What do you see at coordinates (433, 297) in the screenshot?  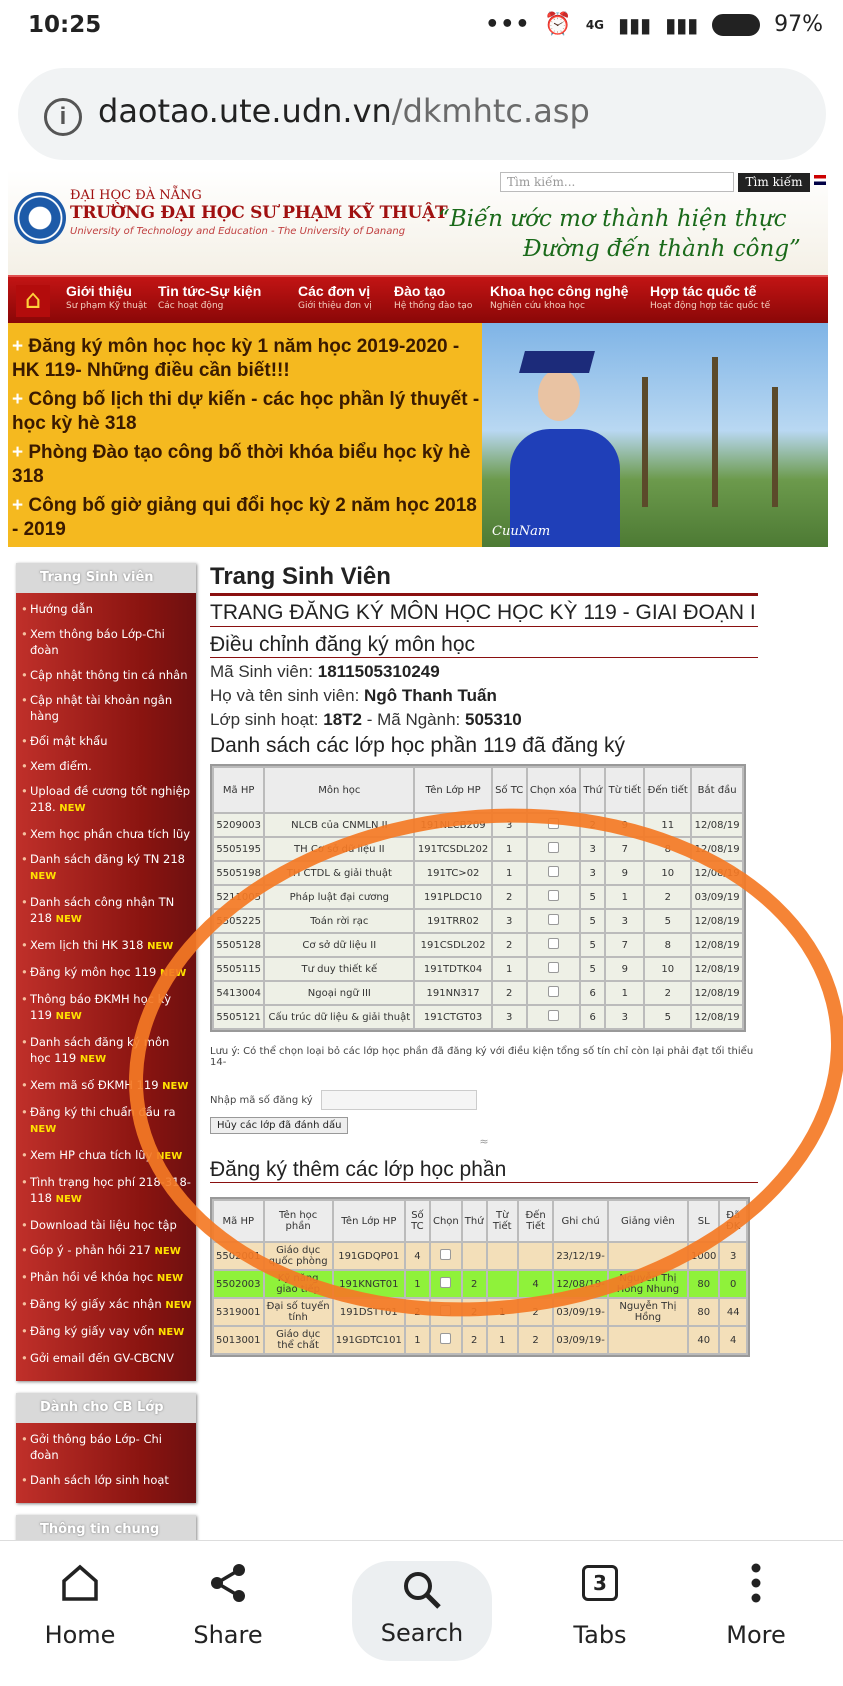 I see `nav-item-dao-tao: Đào tạo Hệ thống đào tạo` at bounding box center [433, 297].